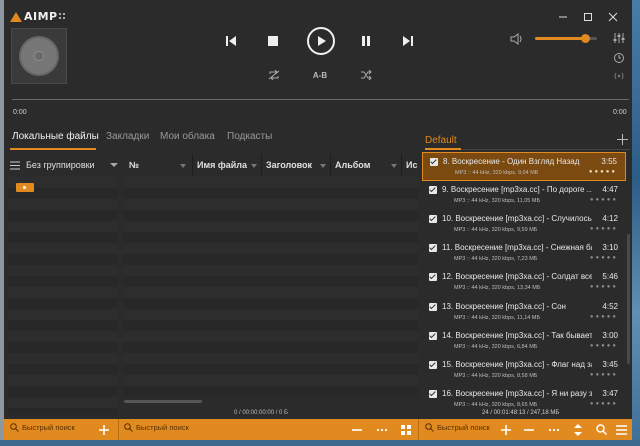  What do you see at coordinates (357, 429) in the screenshot?
I see `library-remove-button` at bounding box center [357, 429].